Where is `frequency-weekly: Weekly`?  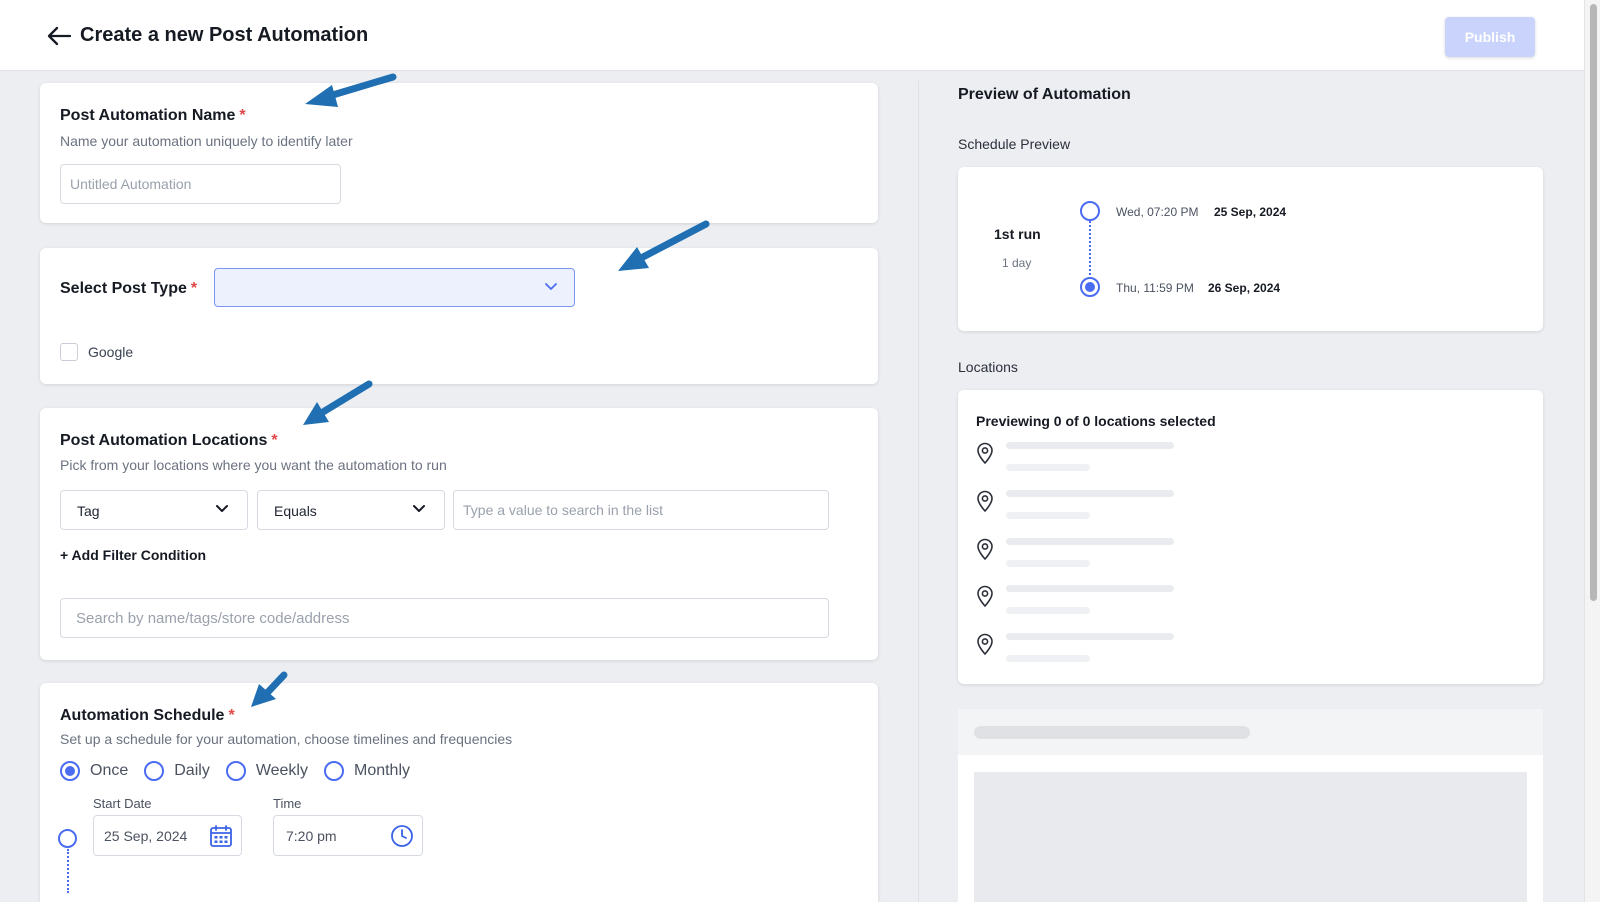
frequency-weekly: Weekly is located at coordinates (266, 771).